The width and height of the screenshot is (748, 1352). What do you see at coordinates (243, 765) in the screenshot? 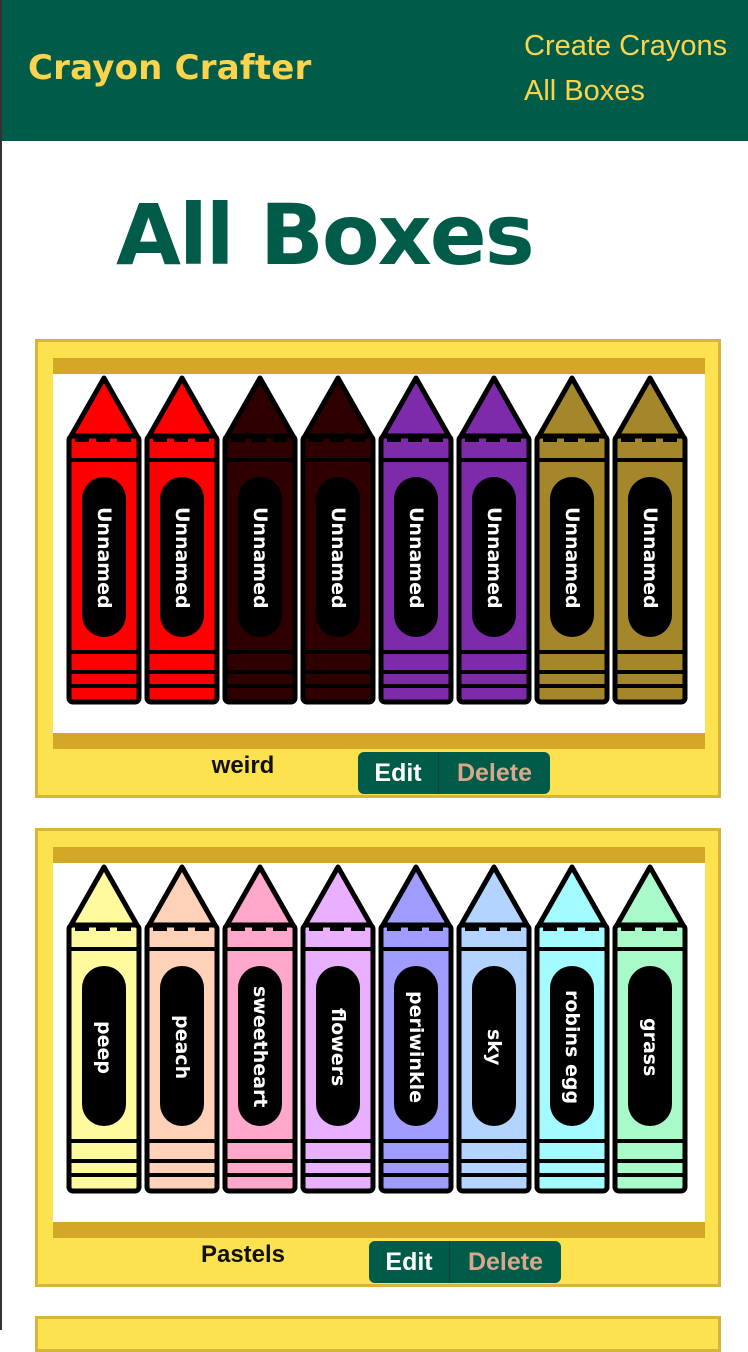
I see `box-name: weird` at bounding box center [243, 765].